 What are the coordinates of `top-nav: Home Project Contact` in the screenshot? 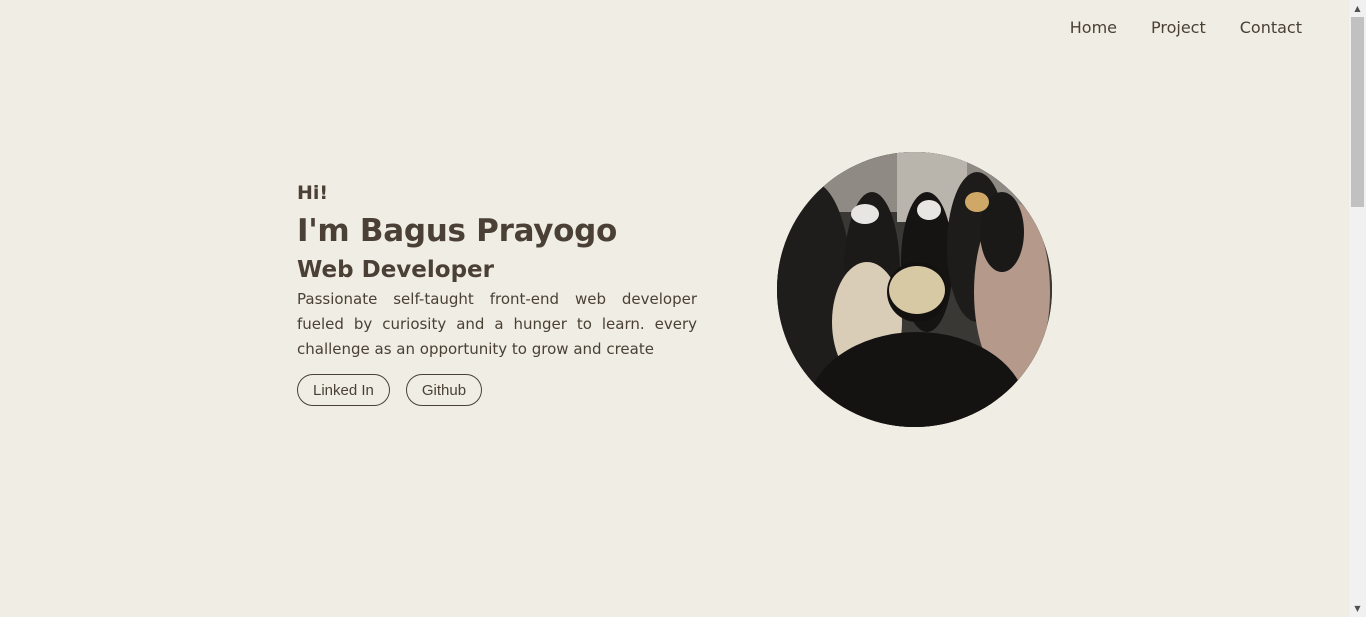 It's located at (1186, 28).